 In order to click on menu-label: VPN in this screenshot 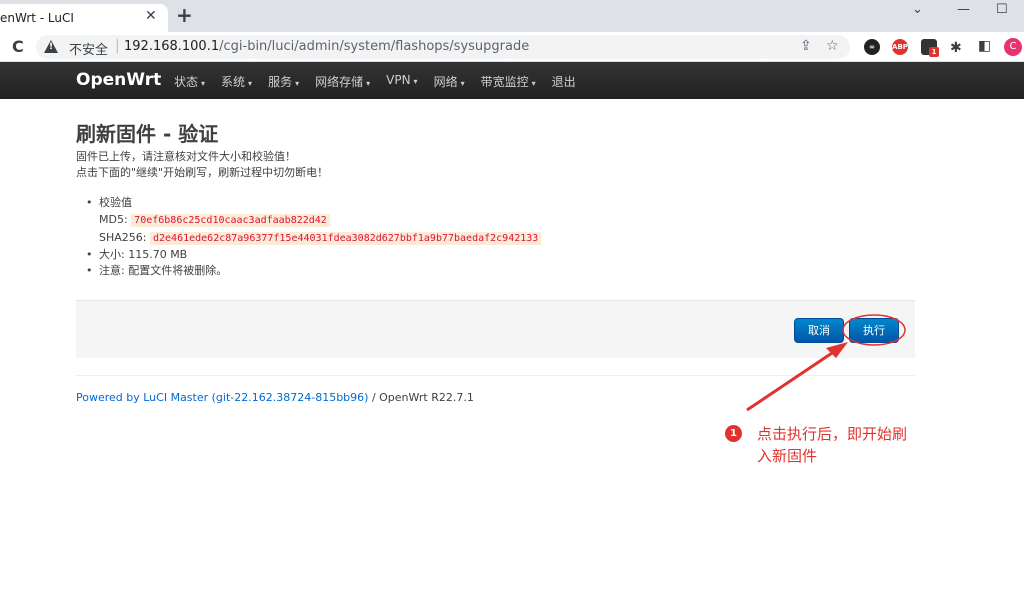, I will do `click(398, 80)`.